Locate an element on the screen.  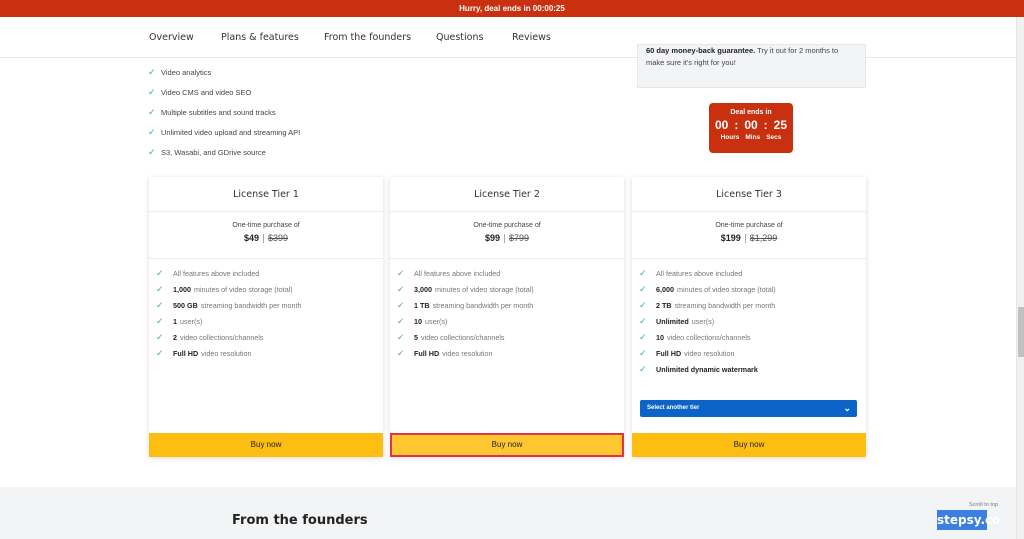
list-item: ✓ 1 TB streaming bandwidth per month is located at coordinates (465, 304).